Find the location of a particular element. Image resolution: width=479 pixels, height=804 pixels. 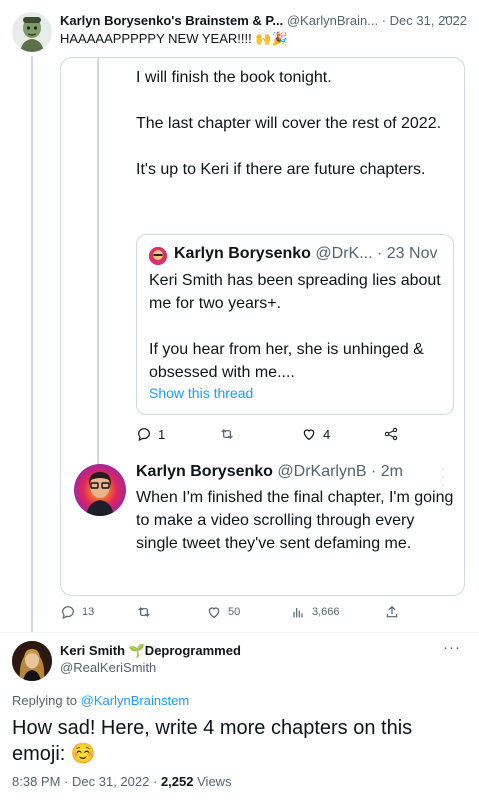

share-upload-icon is located at coordinates (392, 611).